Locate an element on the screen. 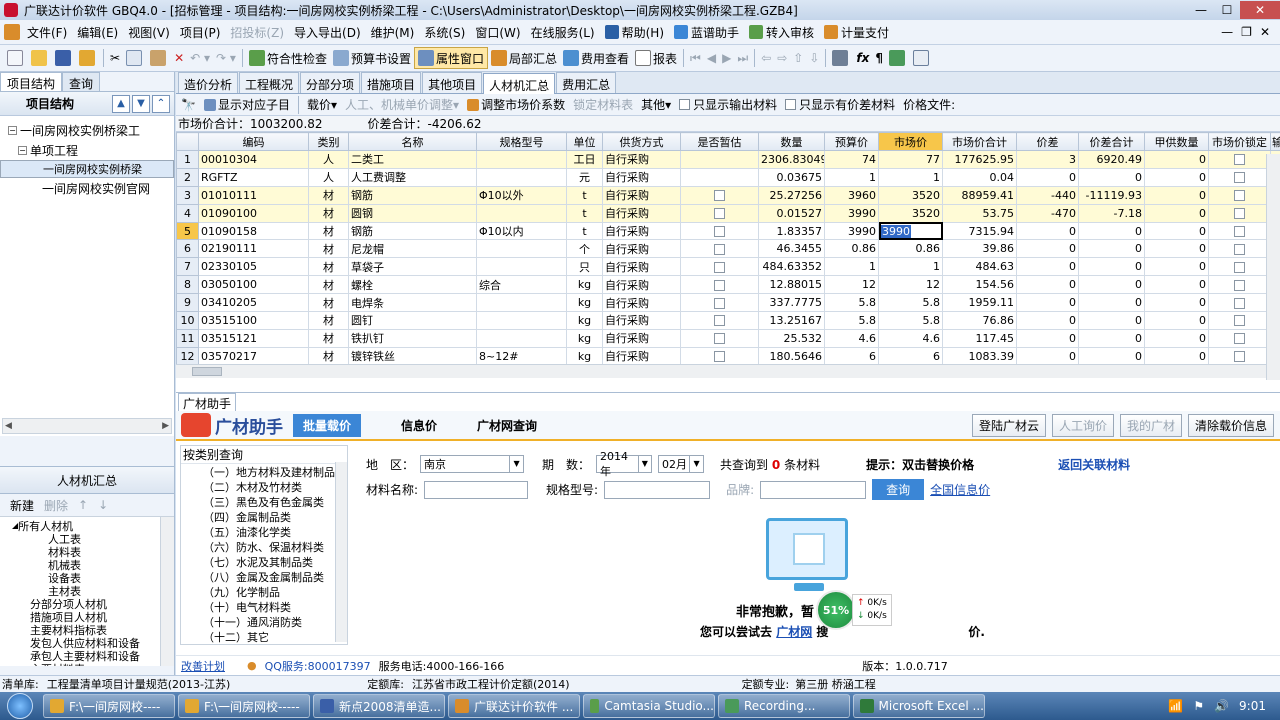 The image size is (1280, 720). batch-load-button: 批量载价 is located at coordinates (327, 425).